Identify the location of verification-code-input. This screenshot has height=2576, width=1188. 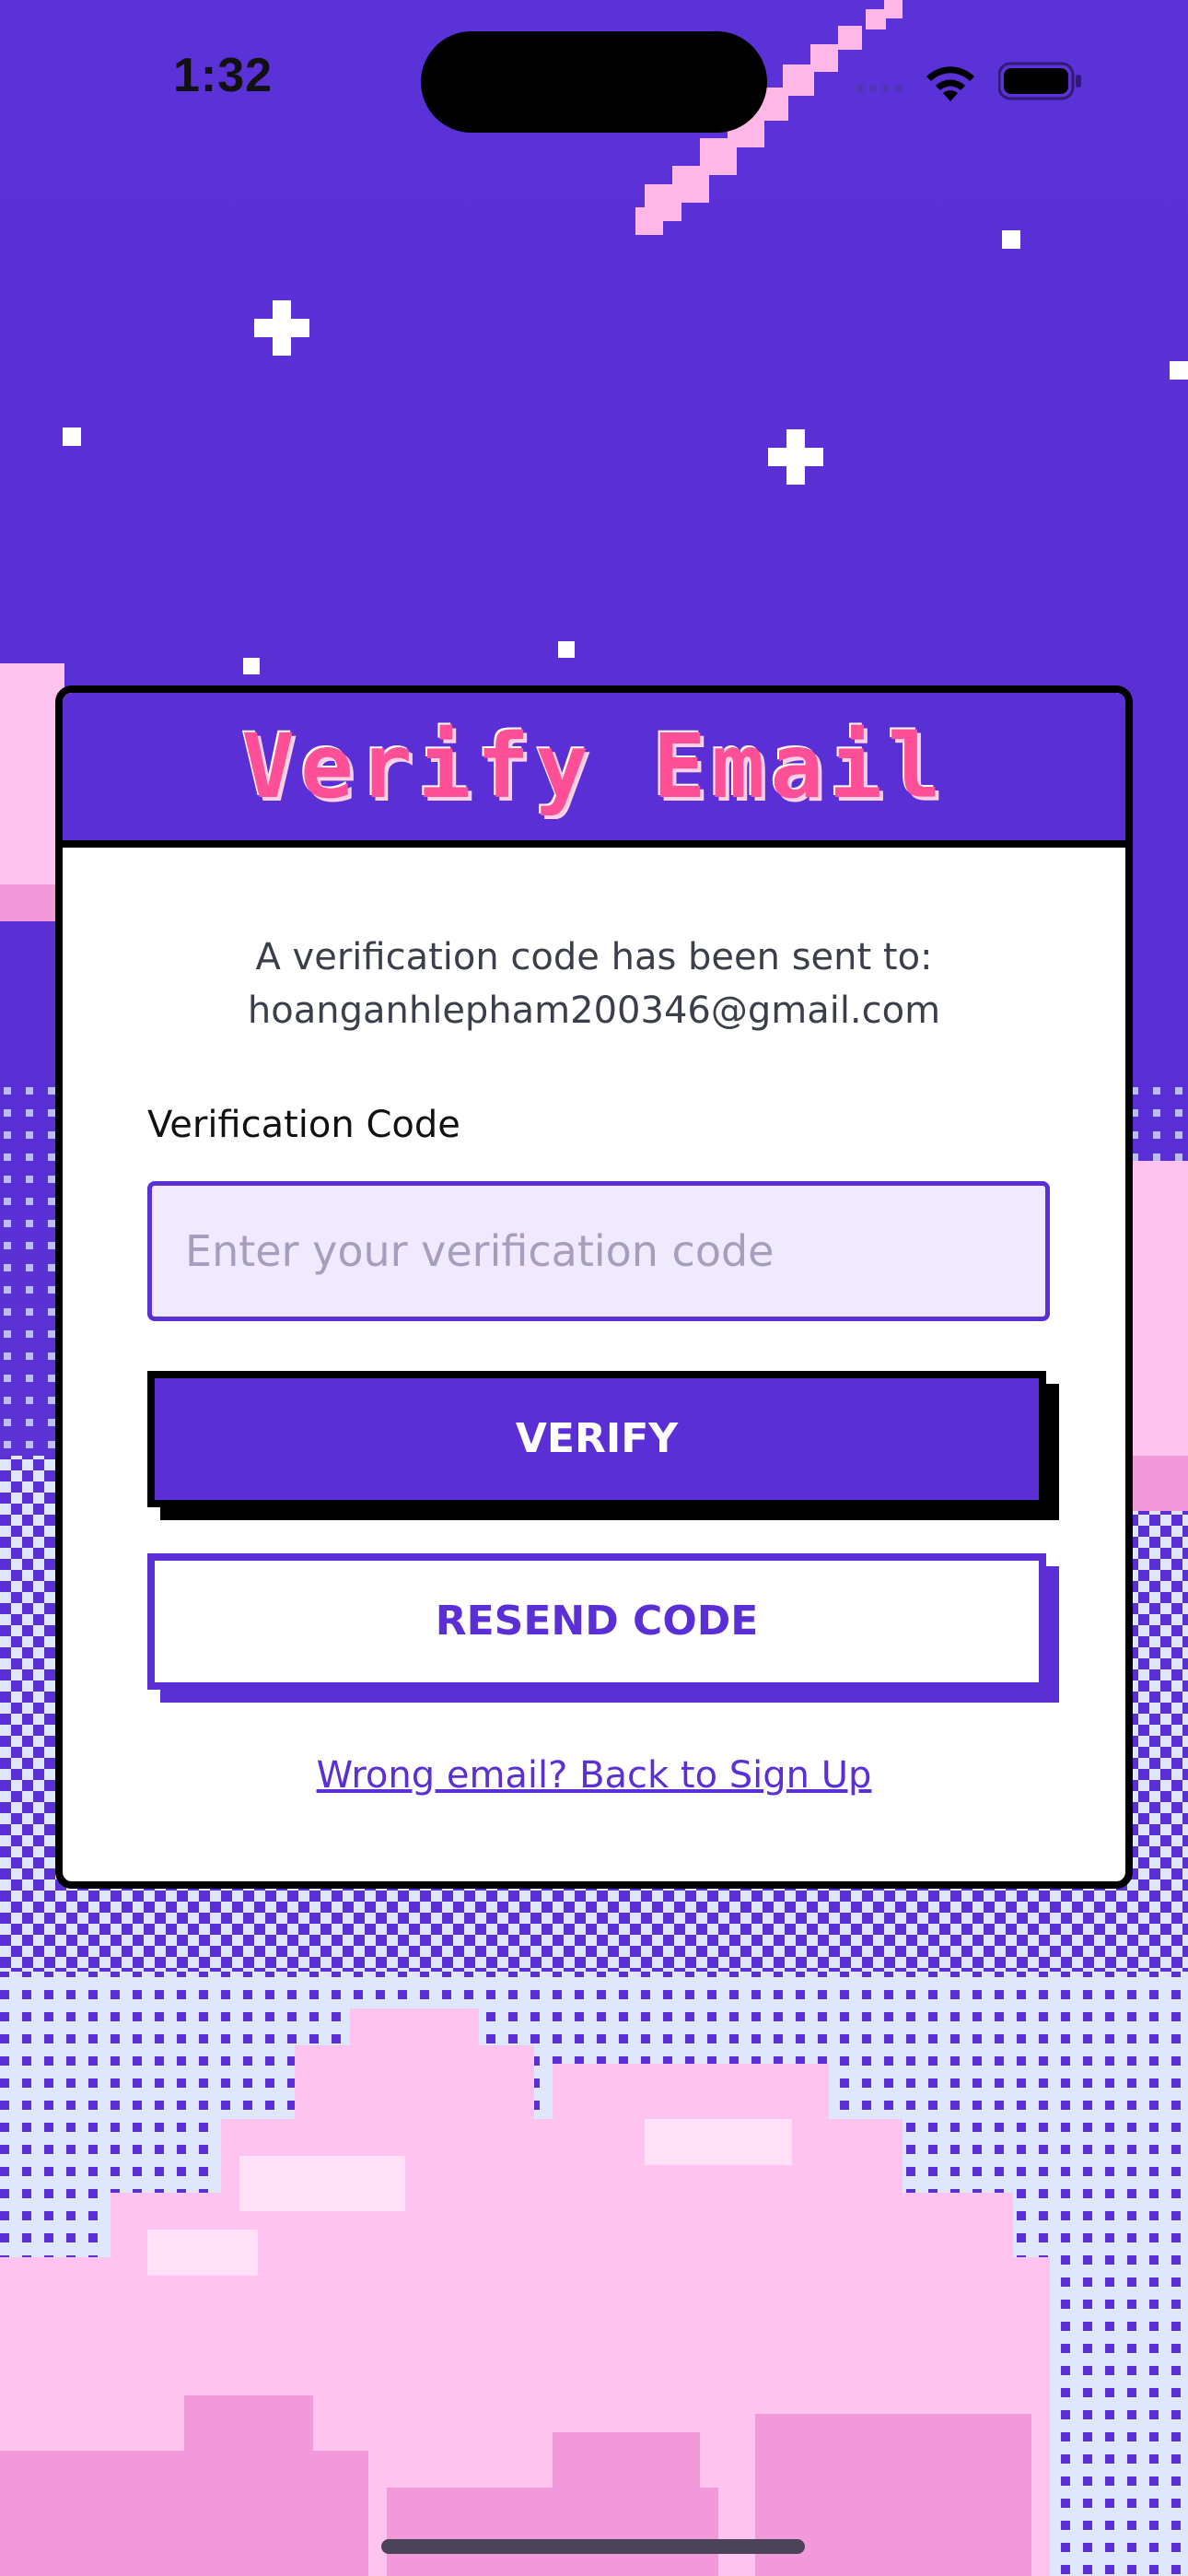
(598, 1251).